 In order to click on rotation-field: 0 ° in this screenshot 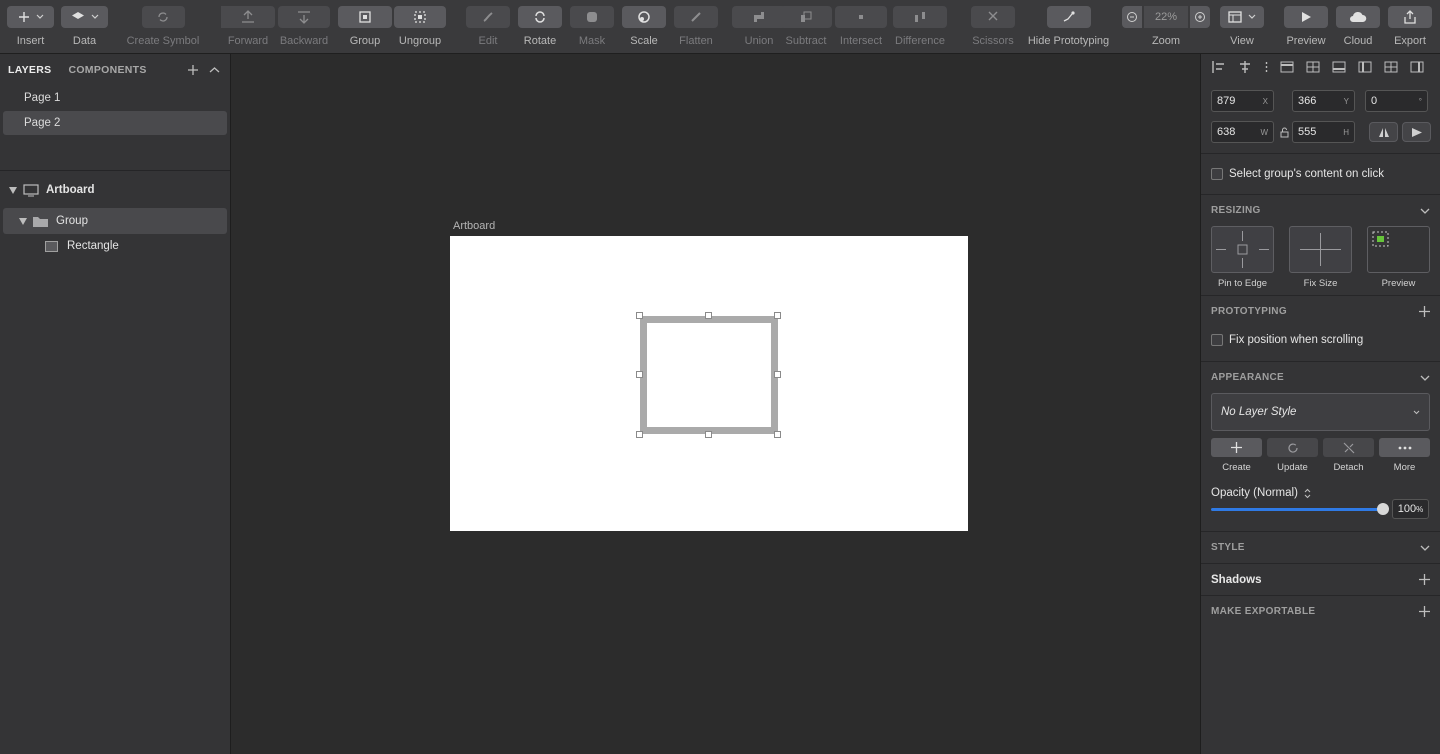, I will do `click(1396, 101)`.